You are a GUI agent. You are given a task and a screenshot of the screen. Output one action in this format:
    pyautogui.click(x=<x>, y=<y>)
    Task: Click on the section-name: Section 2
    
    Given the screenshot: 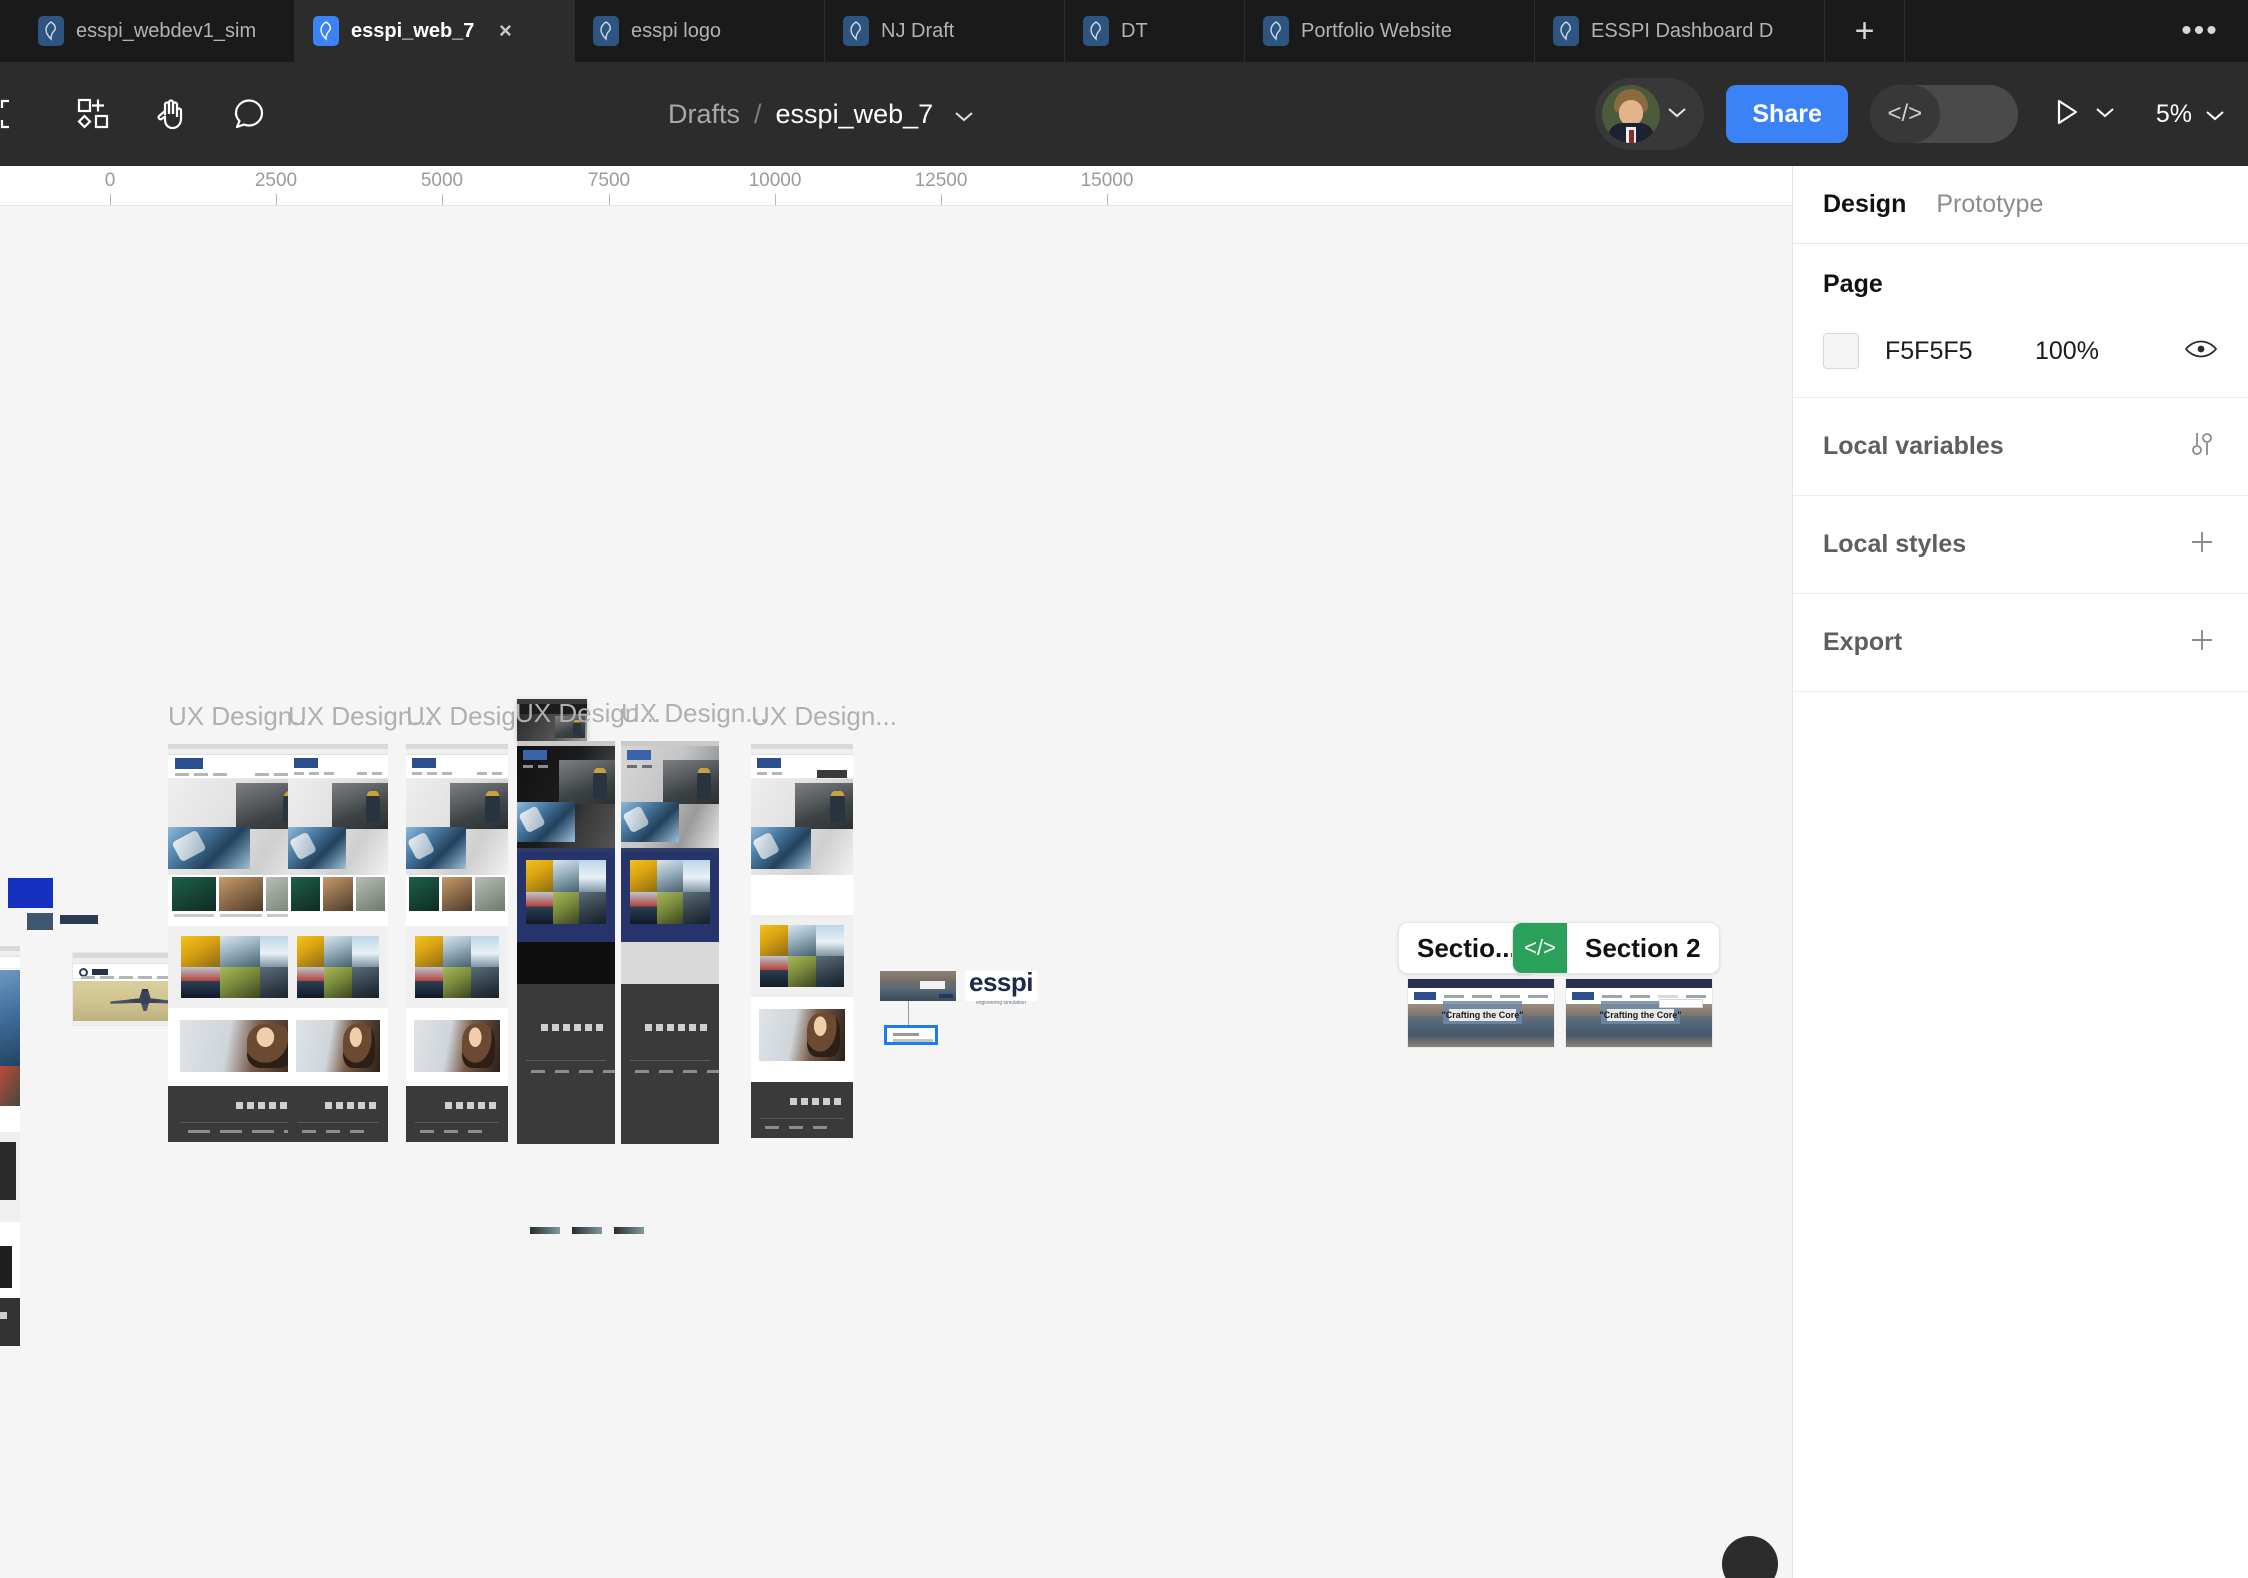 What is the action you would take?
    pyautogui.click(x=1643, y=947)
    